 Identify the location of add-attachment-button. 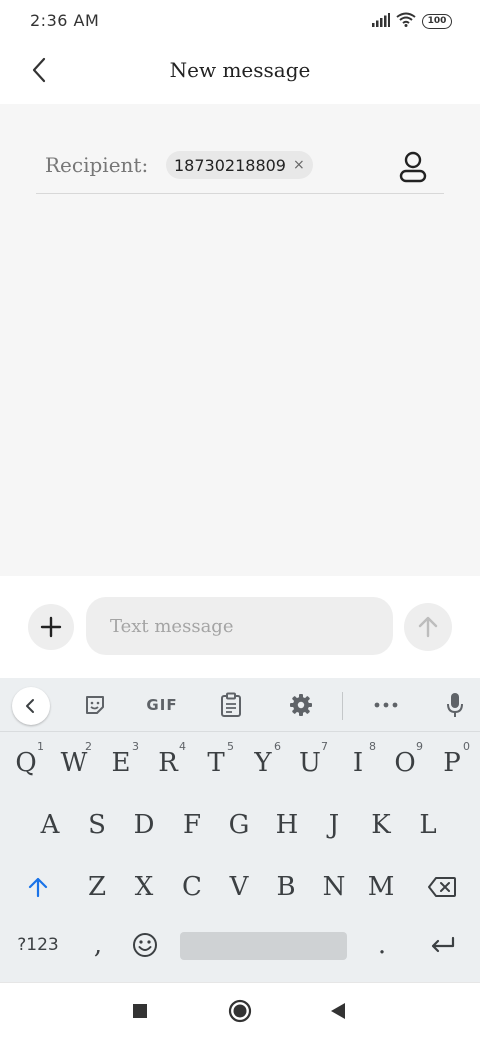
(51, 627).